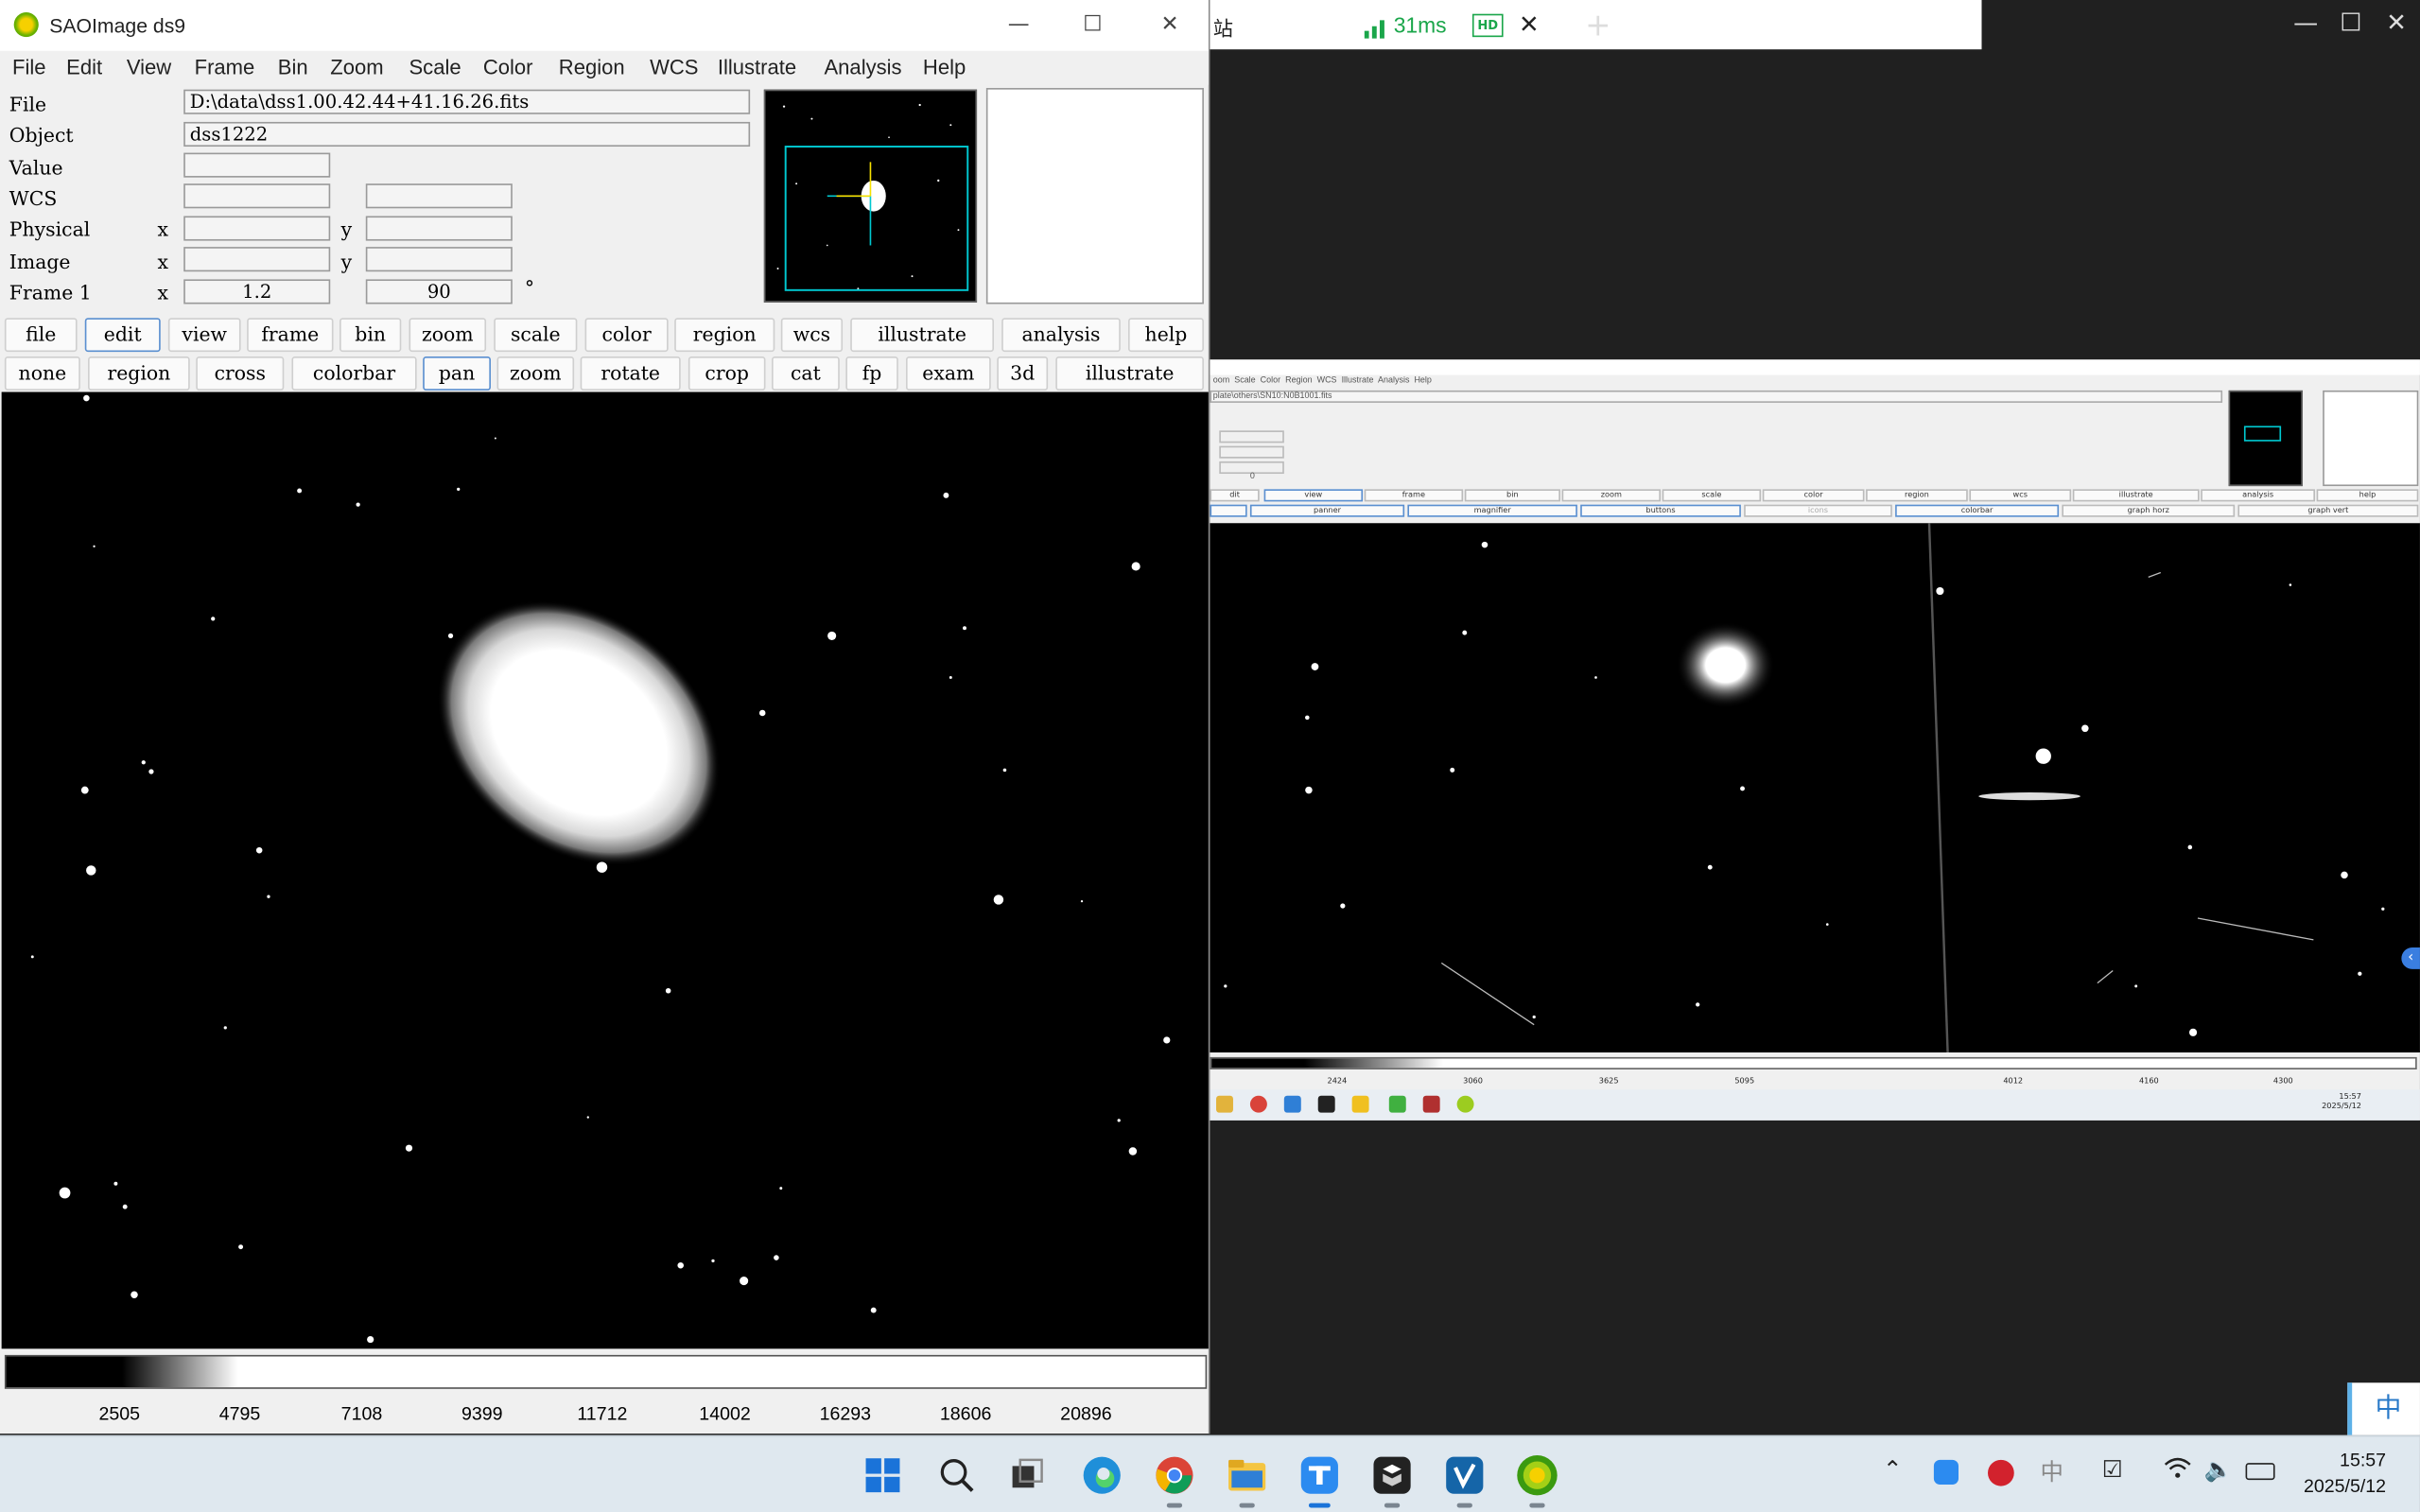 This screenshot has height=1512, width=2420. Describe the element at coordinates (1170, 25) in the screenshot. I see `close-button: ✕` at that location.